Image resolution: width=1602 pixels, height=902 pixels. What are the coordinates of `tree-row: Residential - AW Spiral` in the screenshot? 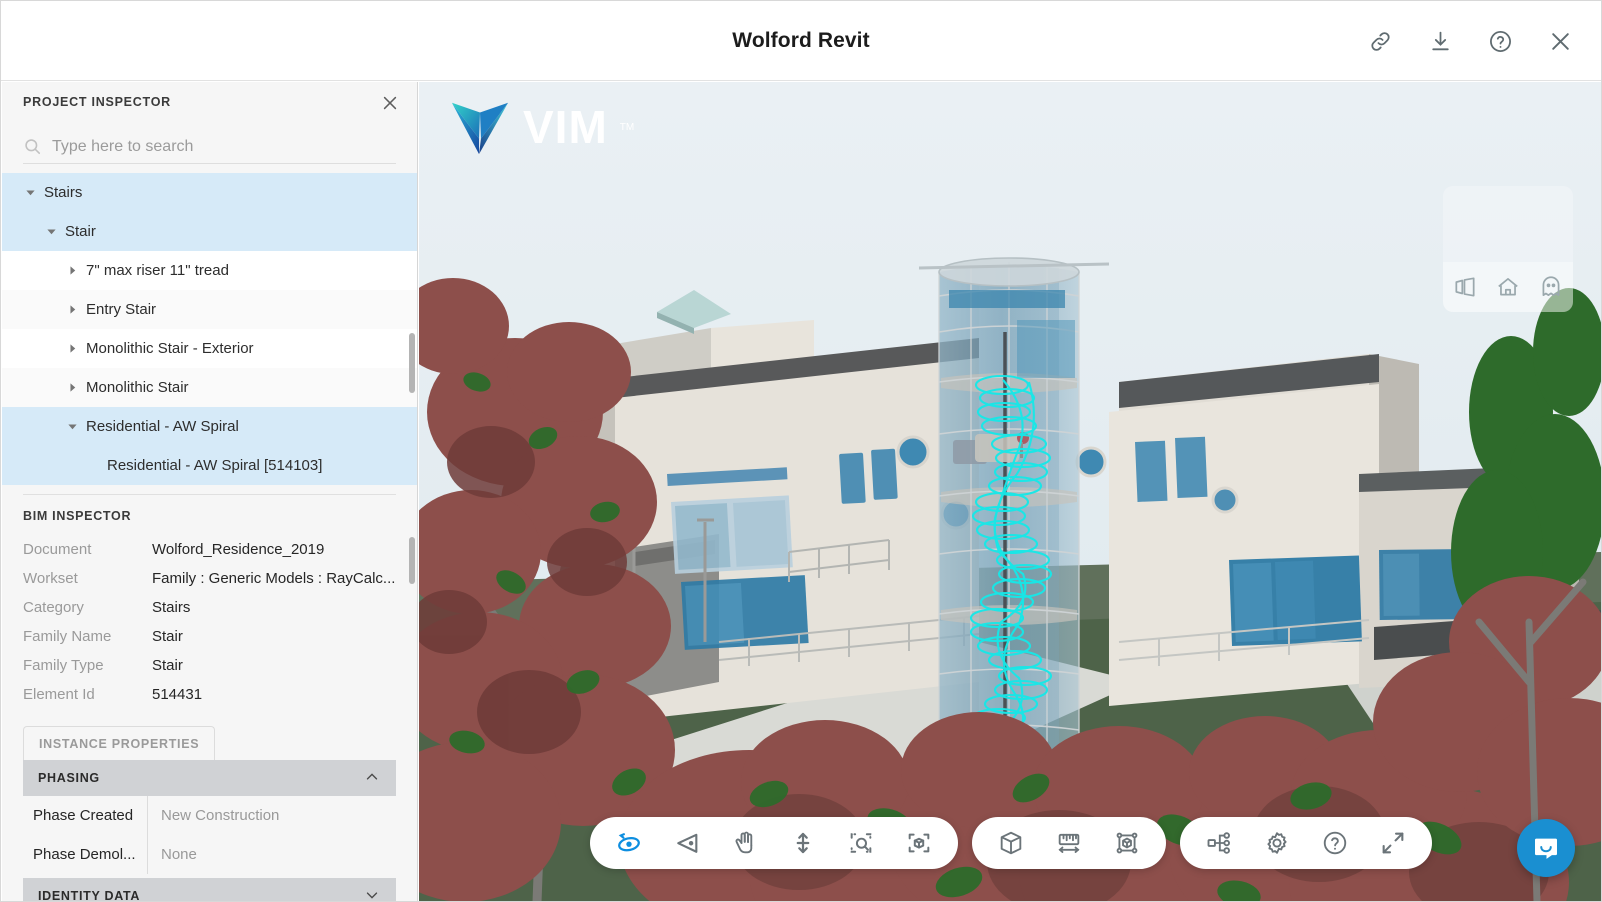 It's located at (209, 426).